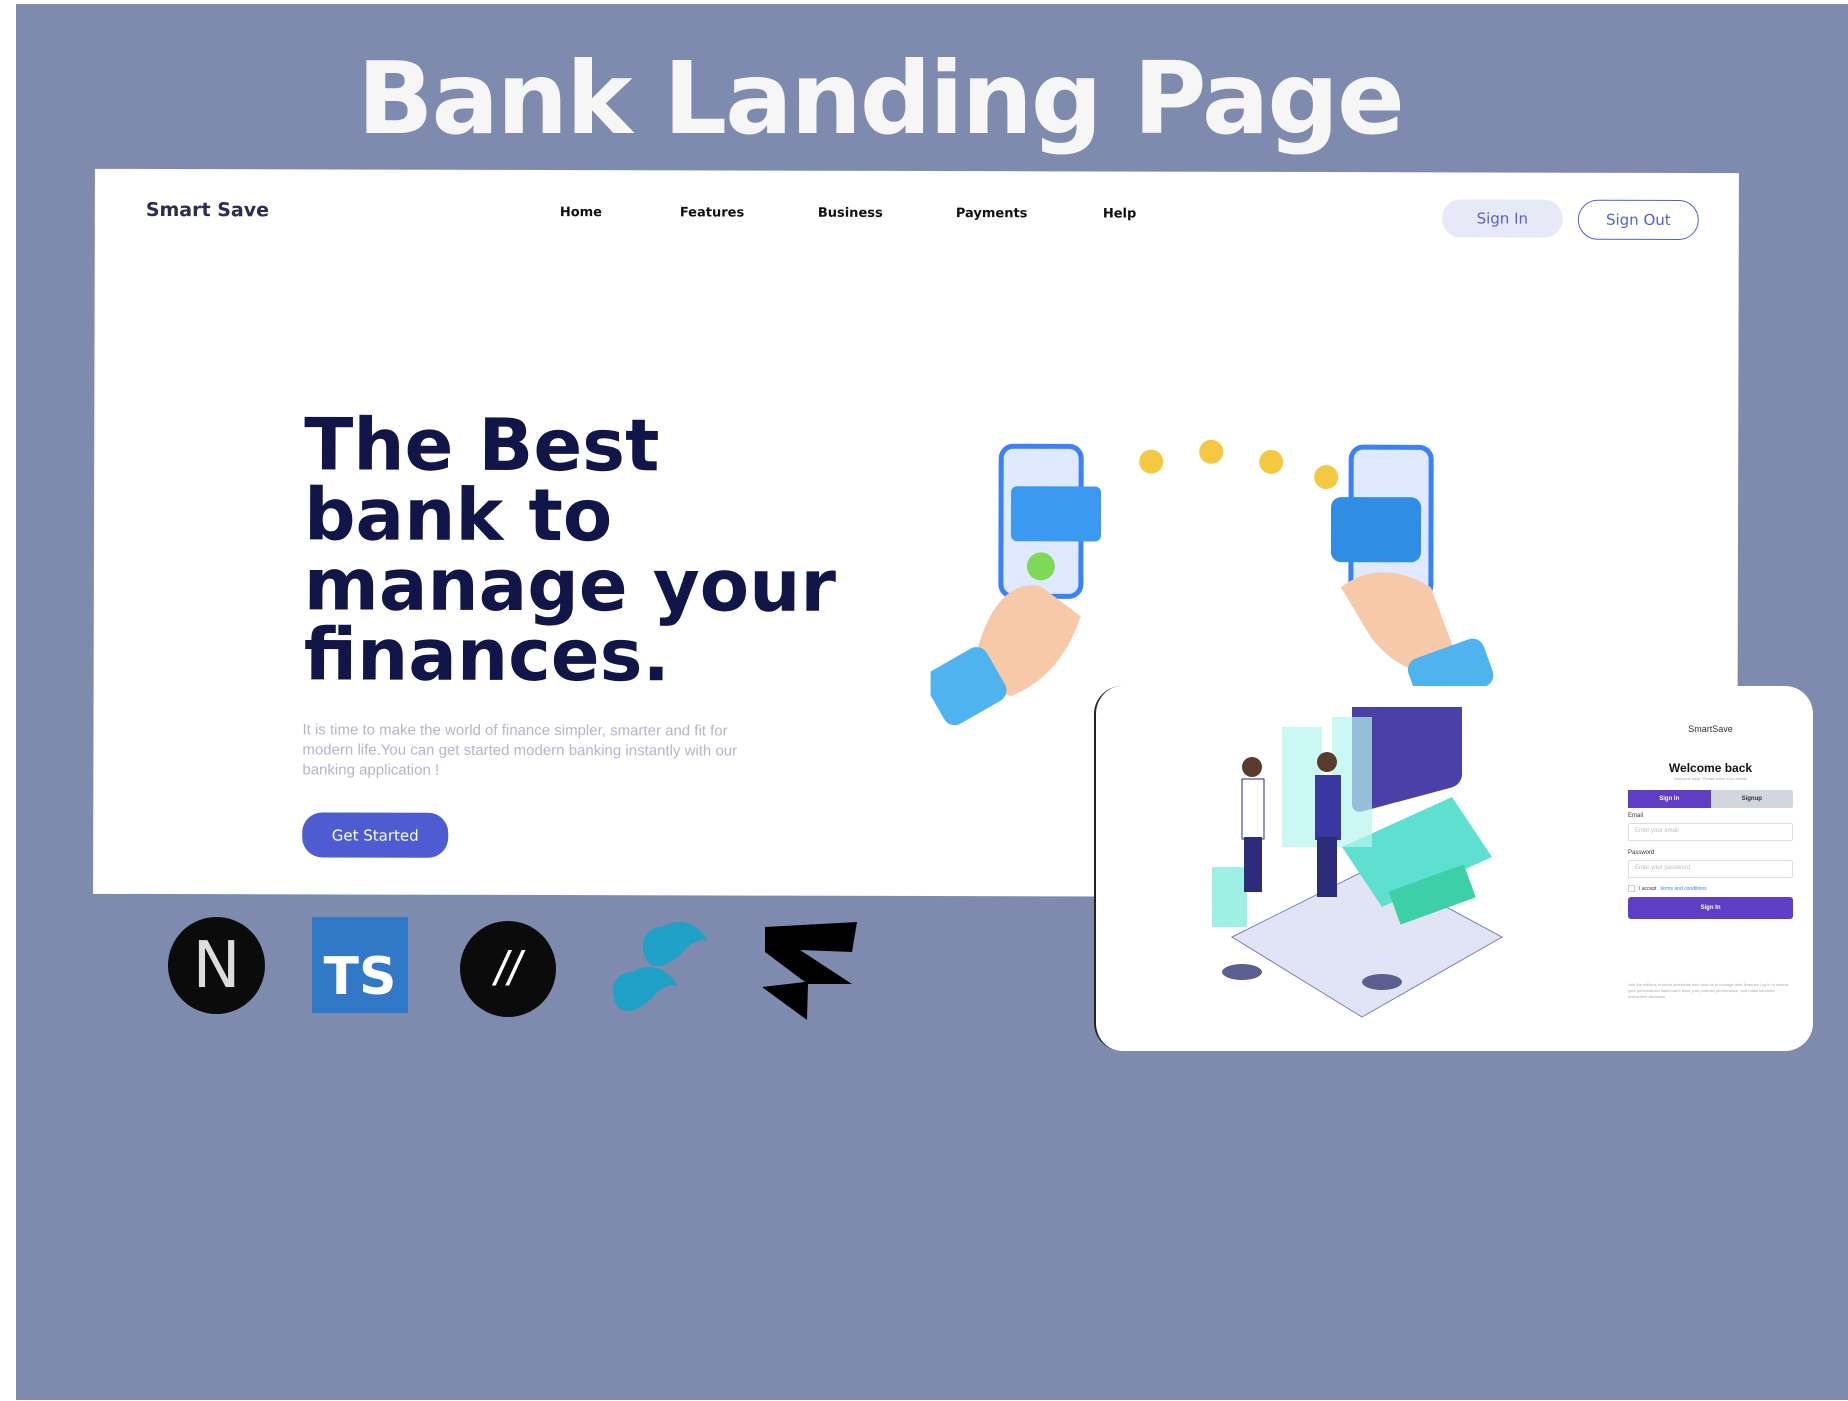 The image size is (1848, 1401). Describe the element at coordinates (1638, 220) in the screenshot. I see `sign-out-button: Sign Out` at that location.